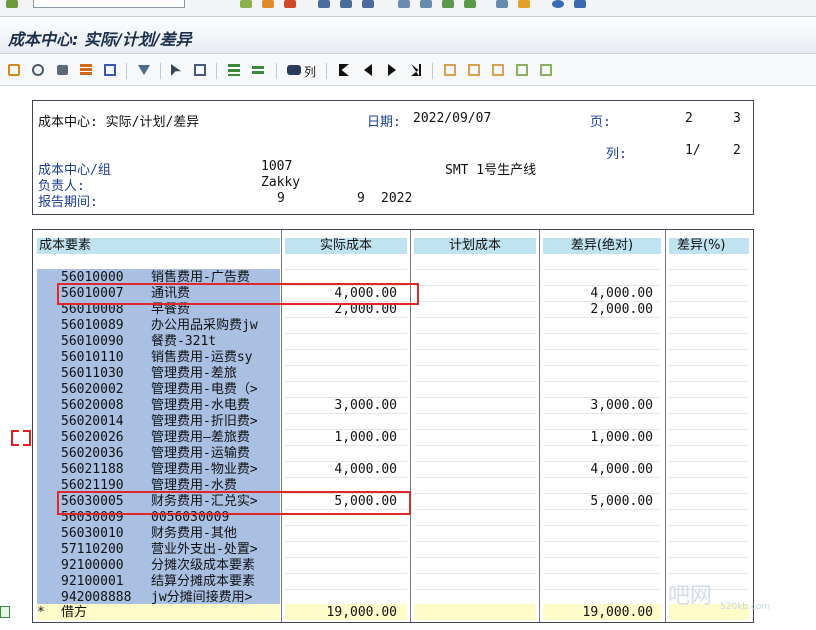 This screenshot has width=816, height=630. Describe the element at coordinates (416, 70) in the screenshot. I see `last-icon` at that location.